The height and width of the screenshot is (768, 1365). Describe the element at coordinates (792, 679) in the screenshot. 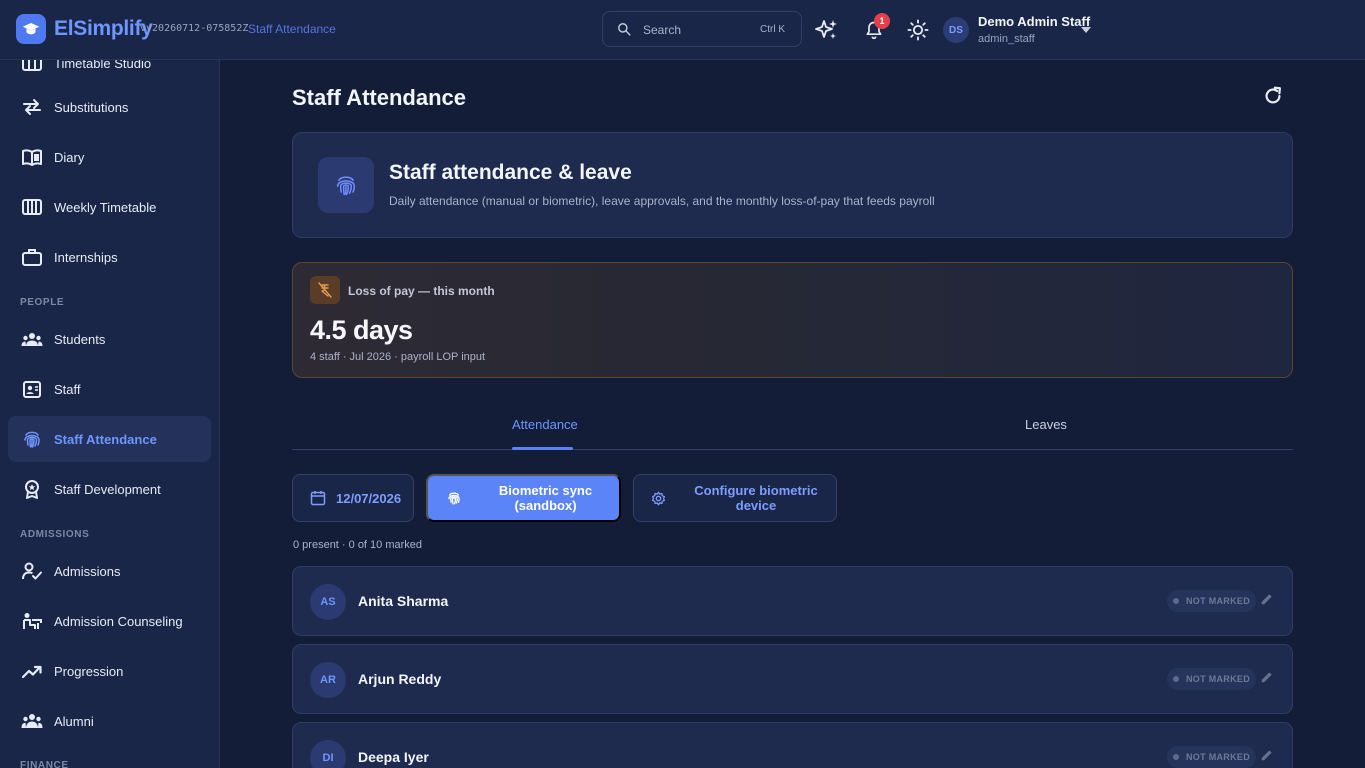

I see `staff-row: AR Arjun Reddy NOT MARKED` at that location.